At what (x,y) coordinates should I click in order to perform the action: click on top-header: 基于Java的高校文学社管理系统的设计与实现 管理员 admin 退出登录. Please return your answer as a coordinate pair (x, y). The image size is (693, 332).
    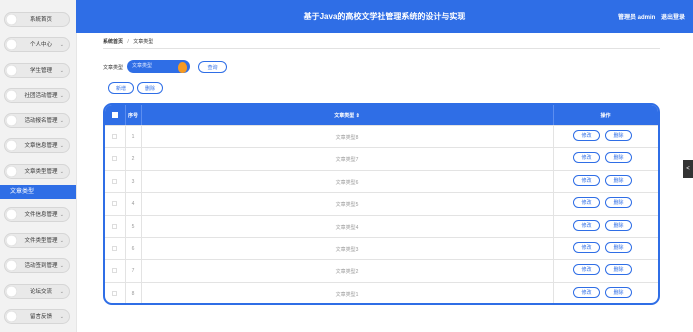
    Looking at the image, I should click on (384, 16).